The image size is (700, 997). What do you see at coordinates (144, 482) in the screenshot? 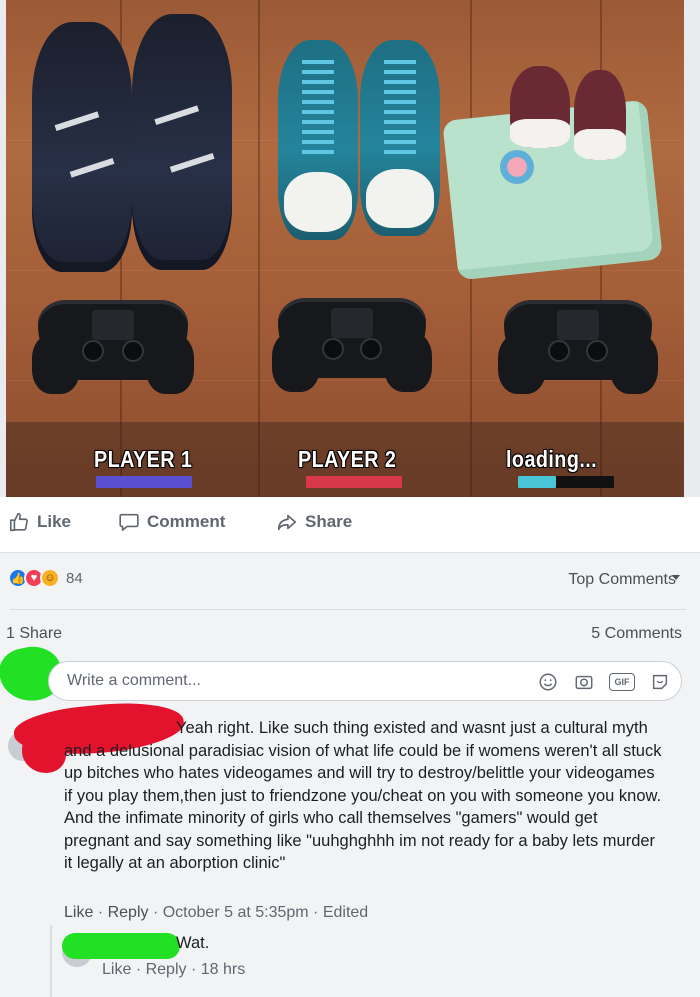
I see `player-1-bar` at bounding box center [144, 482].